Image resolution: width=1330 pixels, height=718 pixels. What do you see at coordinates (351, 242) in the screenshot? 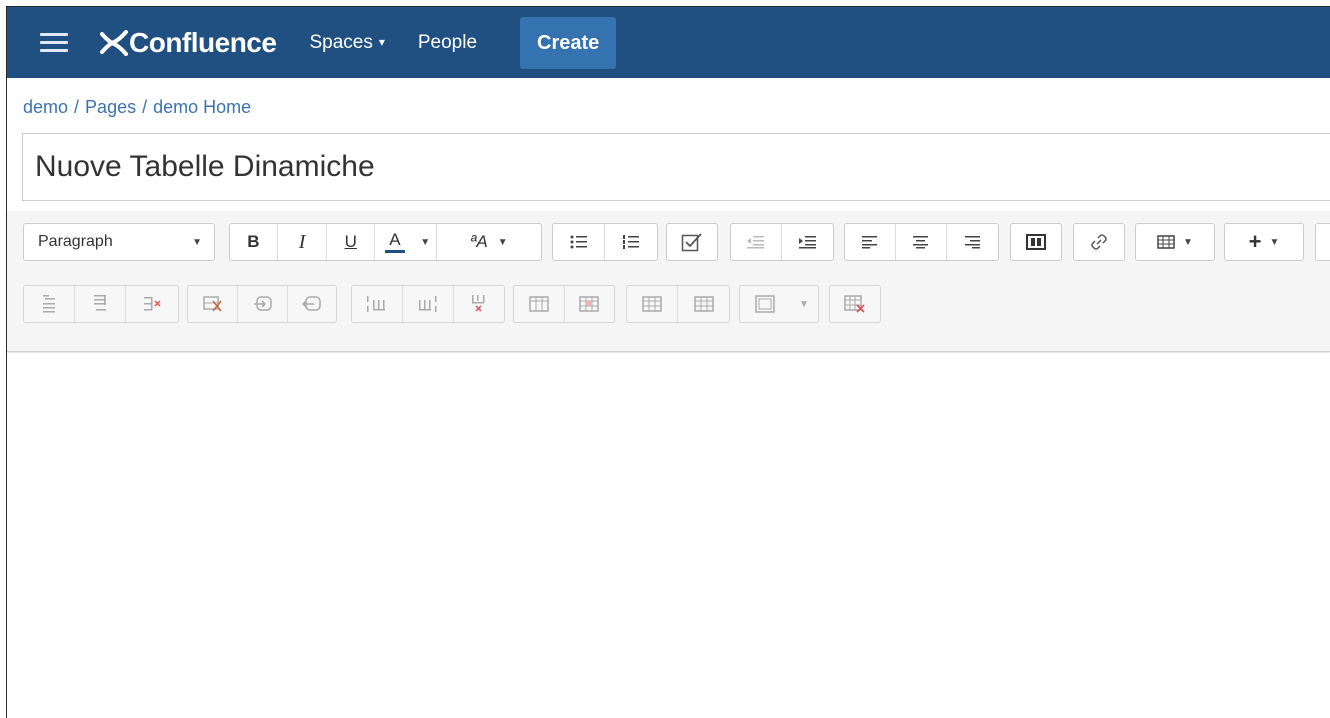
I see `underline-button: U` at bounding box center [351, 242].